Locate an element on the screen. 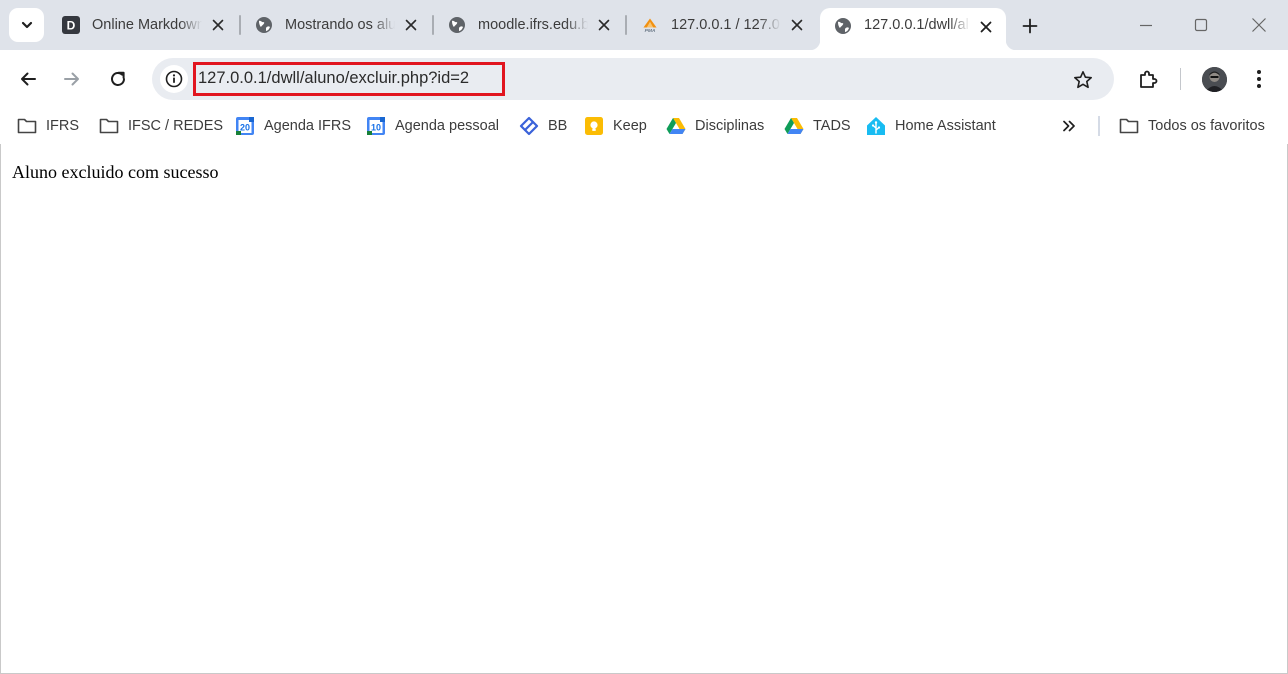  google-calendar-icon: 20 is located at coordinates (245, 126).